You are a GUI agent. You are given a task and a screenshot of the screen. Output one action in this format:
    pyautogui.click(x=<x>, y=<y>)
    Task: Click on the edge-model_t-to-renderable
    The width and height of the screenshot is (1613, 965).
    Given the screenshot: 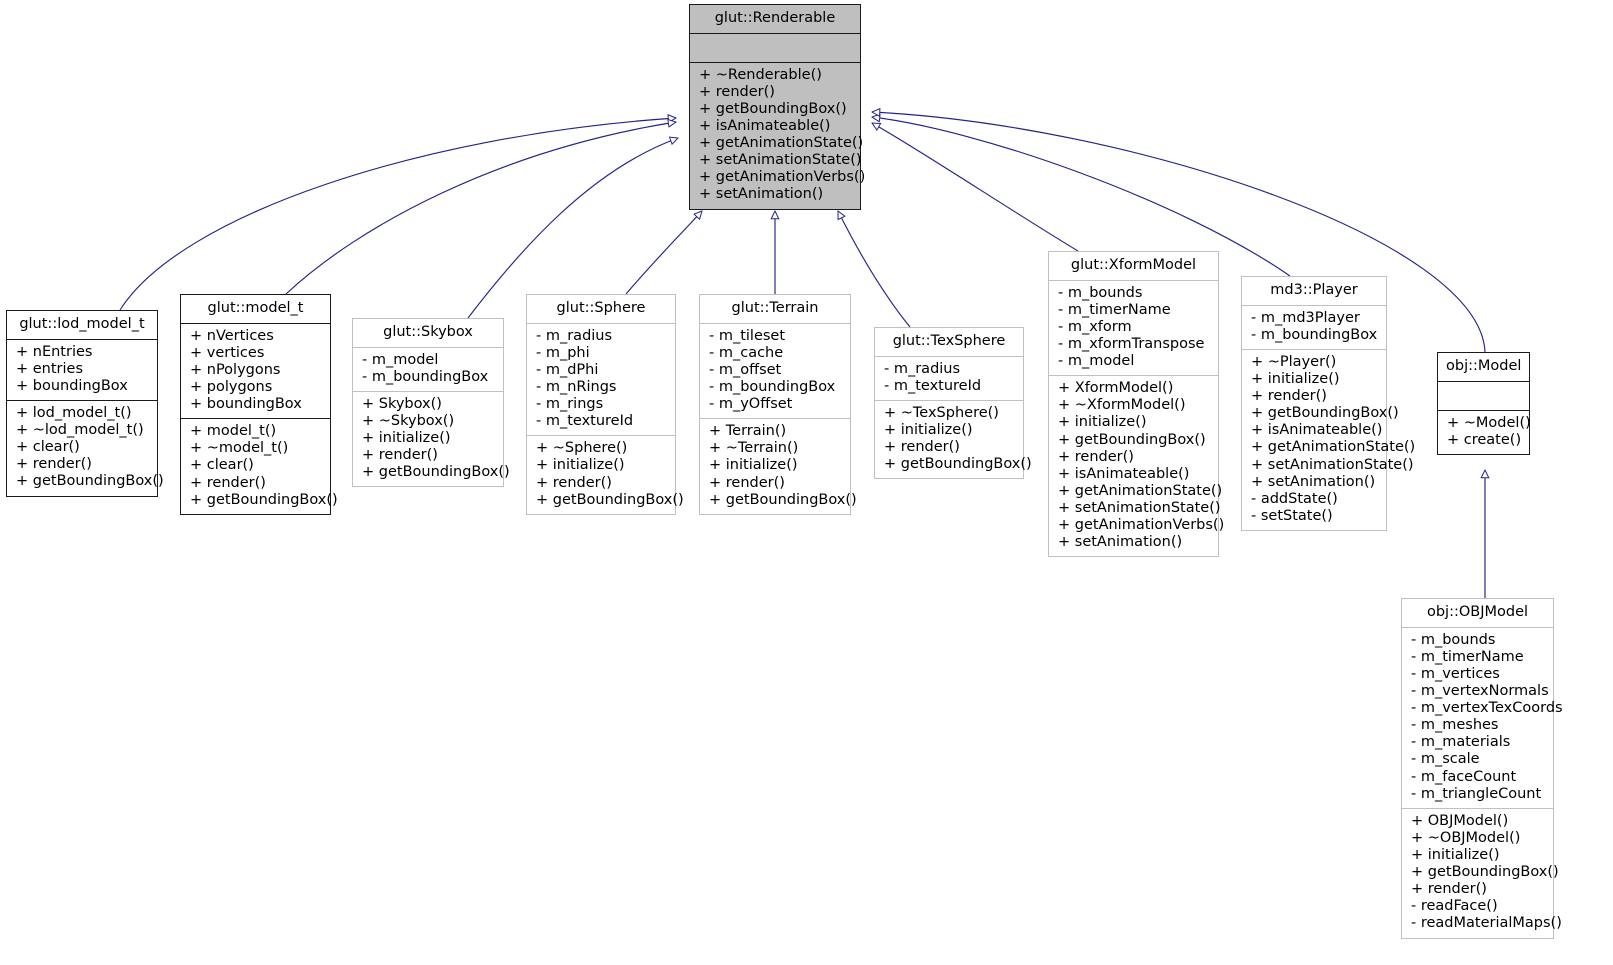 What is the action you would take?
    pyautogui.click(x=480, y=208)
    